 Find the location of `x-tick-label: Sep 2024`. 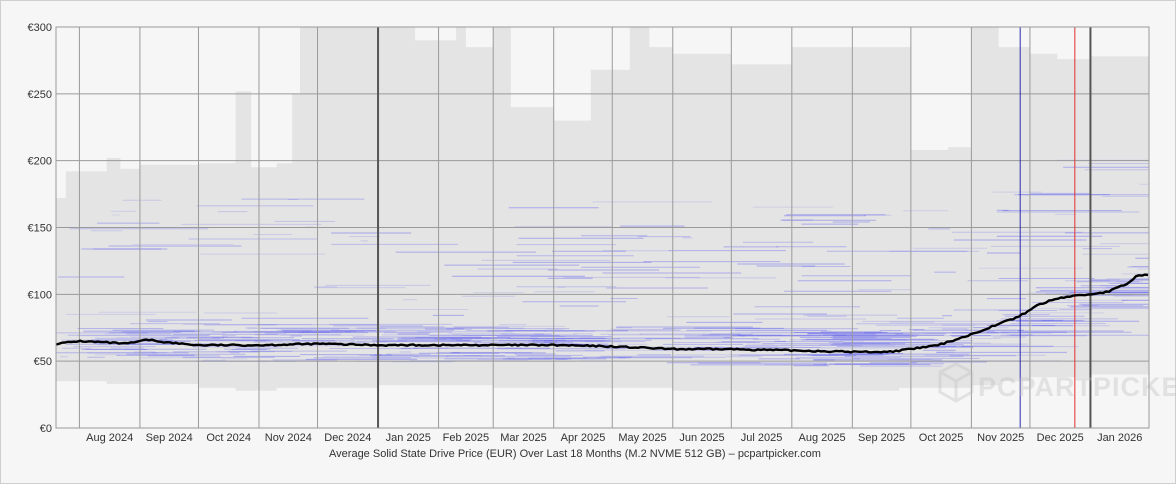

x-tick-label: Sep 2024 is located at coordinates (169, 438).